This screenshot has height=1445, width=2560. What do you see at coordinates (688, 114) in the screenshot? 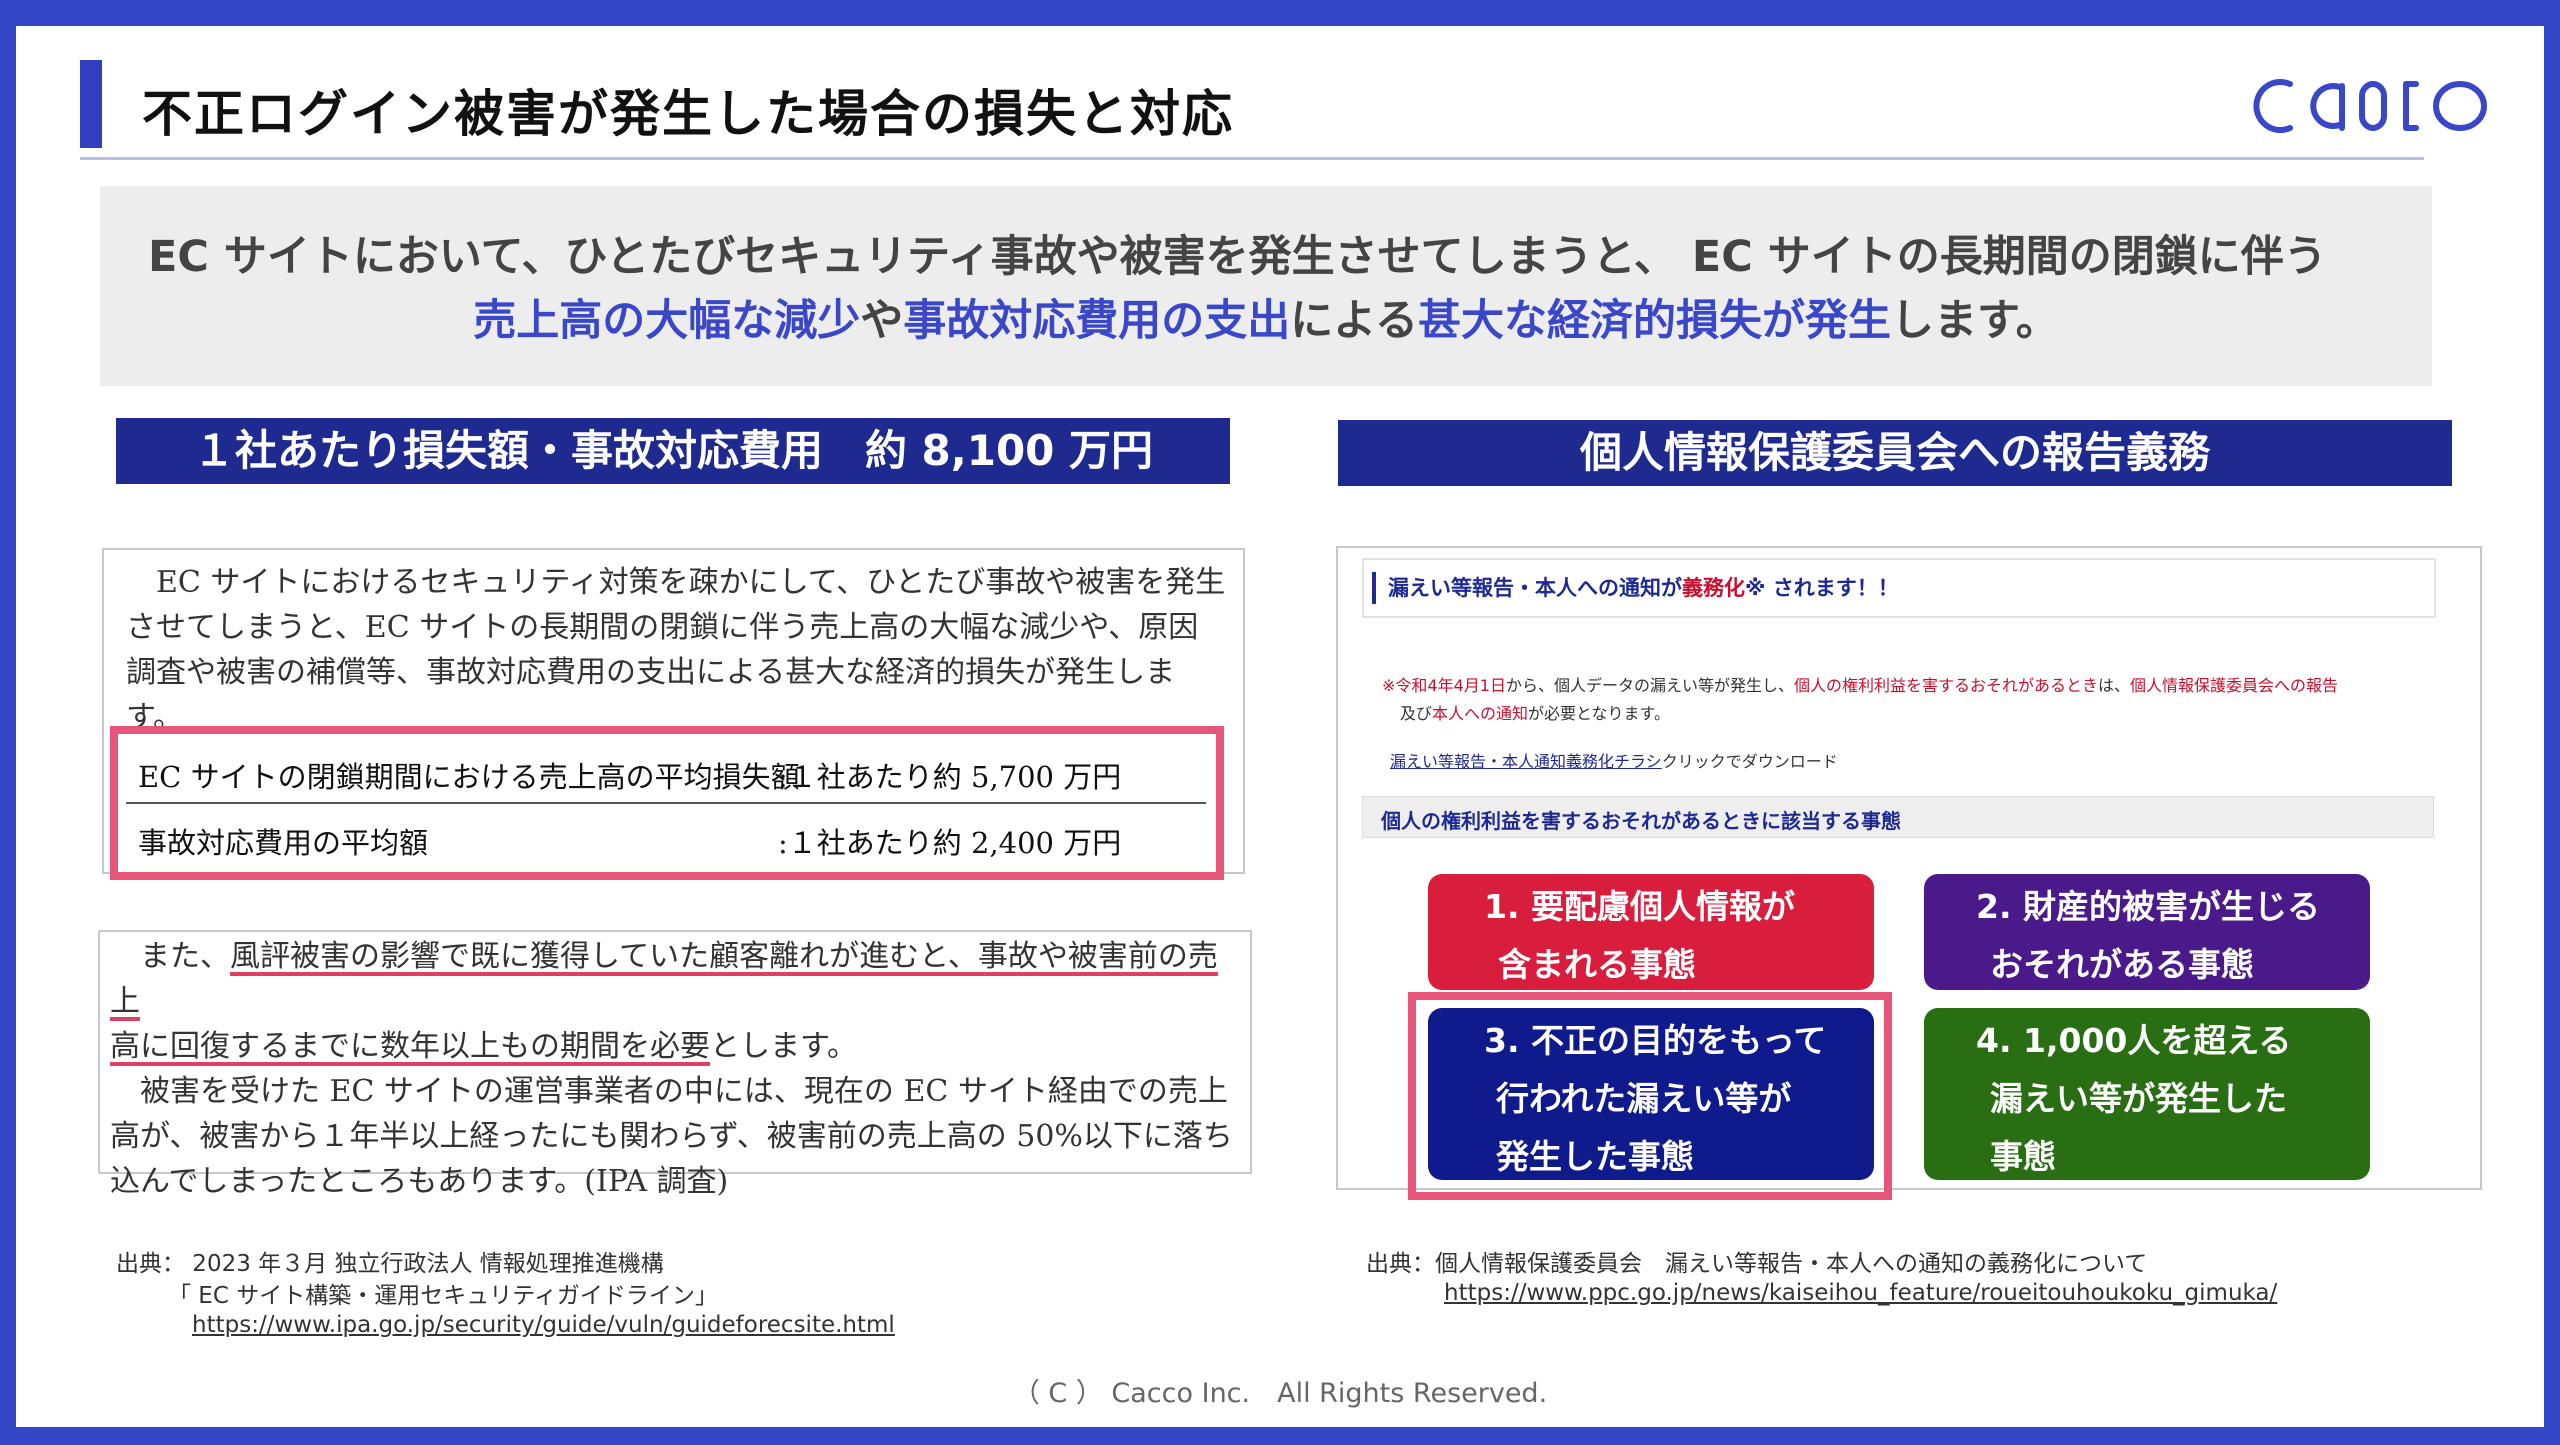
I see `page-title: 不正ログイン被害が発生した場合の損失と対応` at bounding box center [688, 114].